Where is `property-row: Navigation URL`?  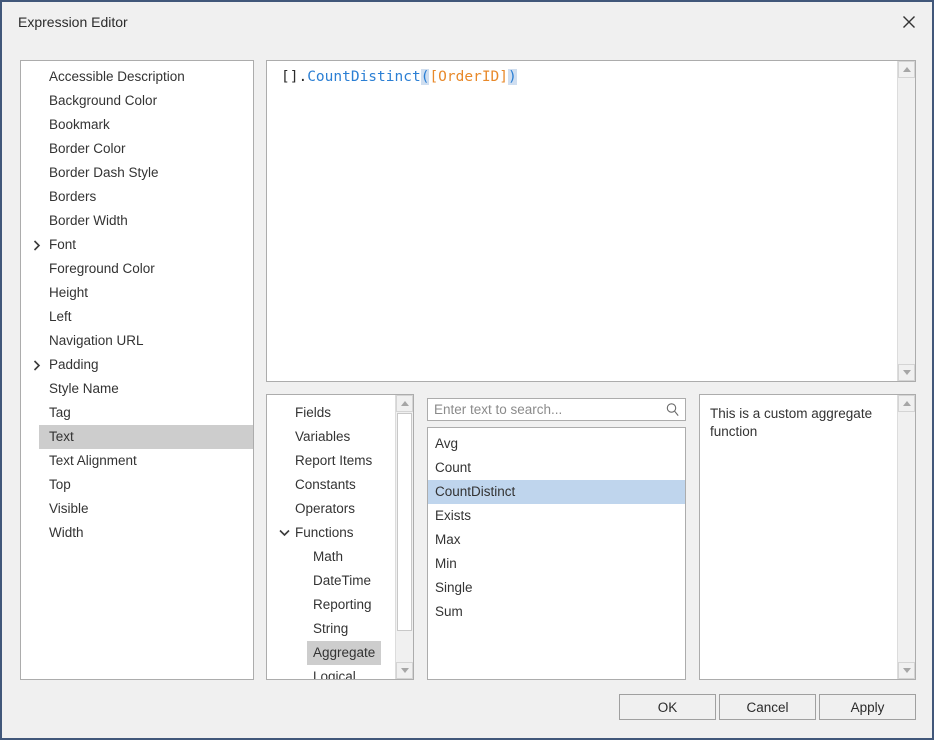
property-row: Navigation URL is located at coordinates (137, 341).